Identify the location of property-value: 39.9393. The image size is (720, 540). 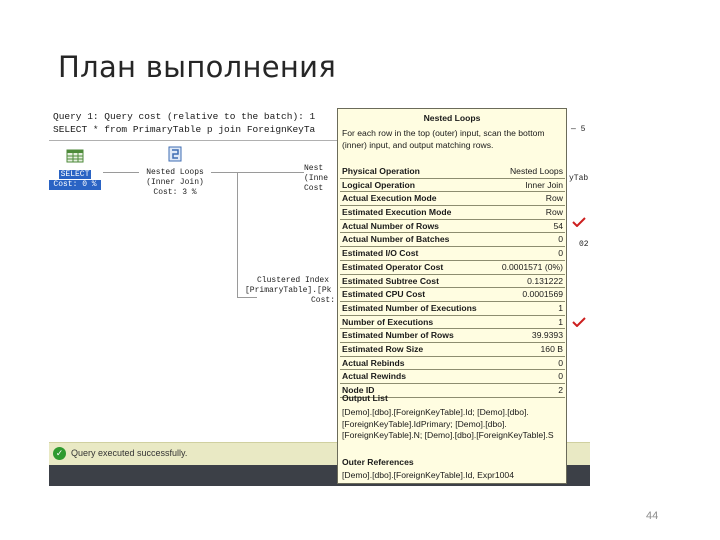
(547, 335).